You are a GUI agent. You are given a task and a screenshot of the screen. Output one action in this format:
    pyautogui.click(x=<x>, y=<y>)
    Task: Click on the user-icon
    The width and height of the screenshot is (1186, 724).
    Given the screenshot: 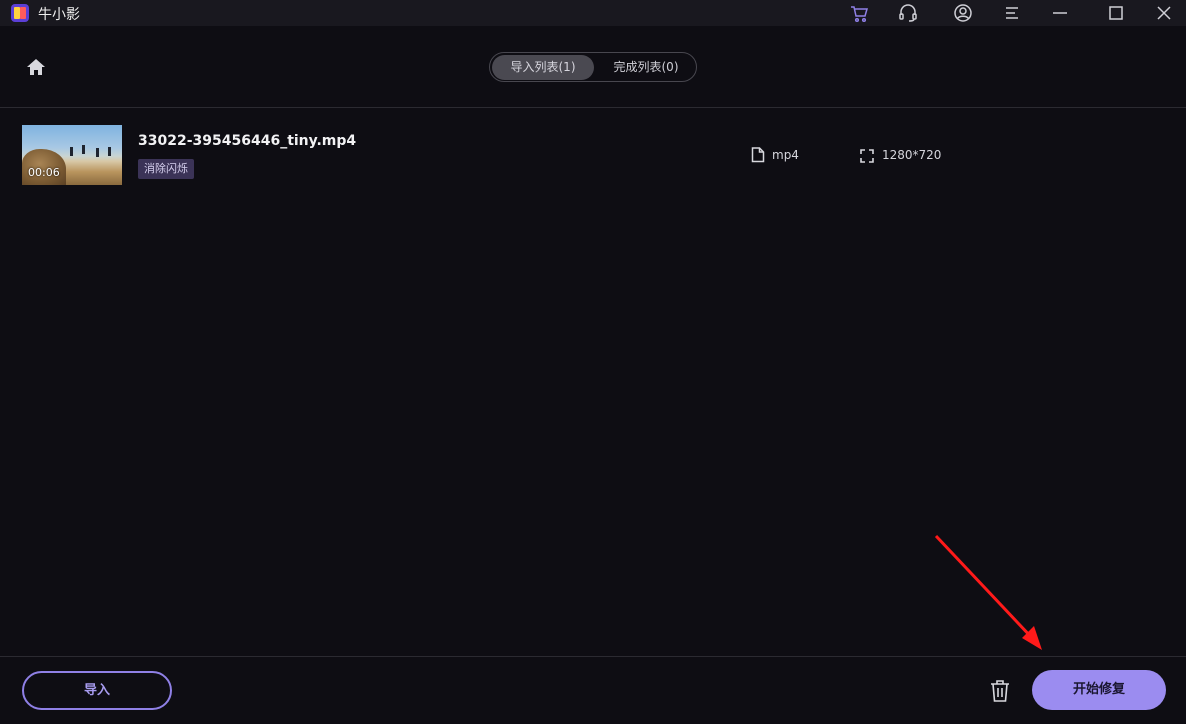 What is the action you would take?
    pyautogui.click(x=963, y=13)
    